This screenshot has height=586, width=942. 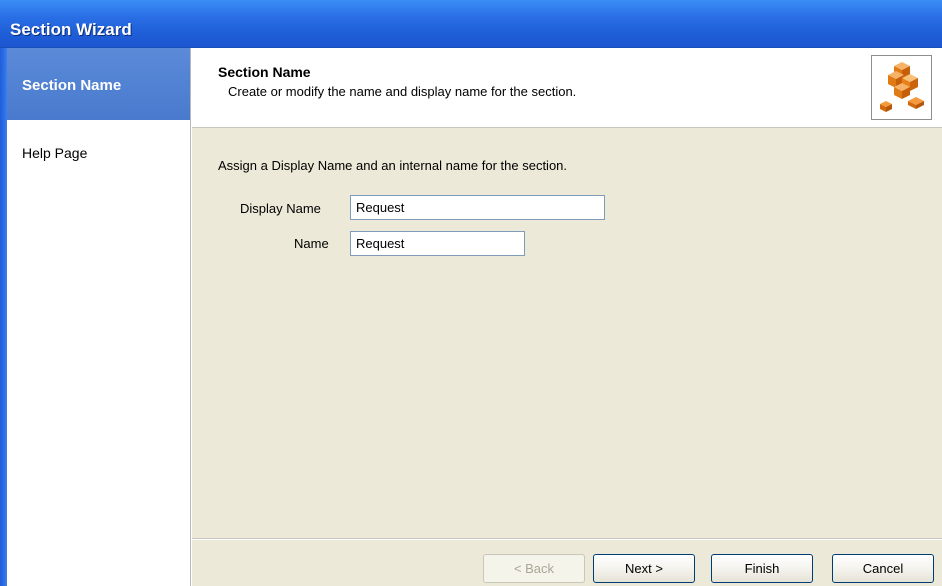 What do you see at coordinates (3, 317) in the screenshot?
I see `window-left-border` at bounding box center [3, 317].